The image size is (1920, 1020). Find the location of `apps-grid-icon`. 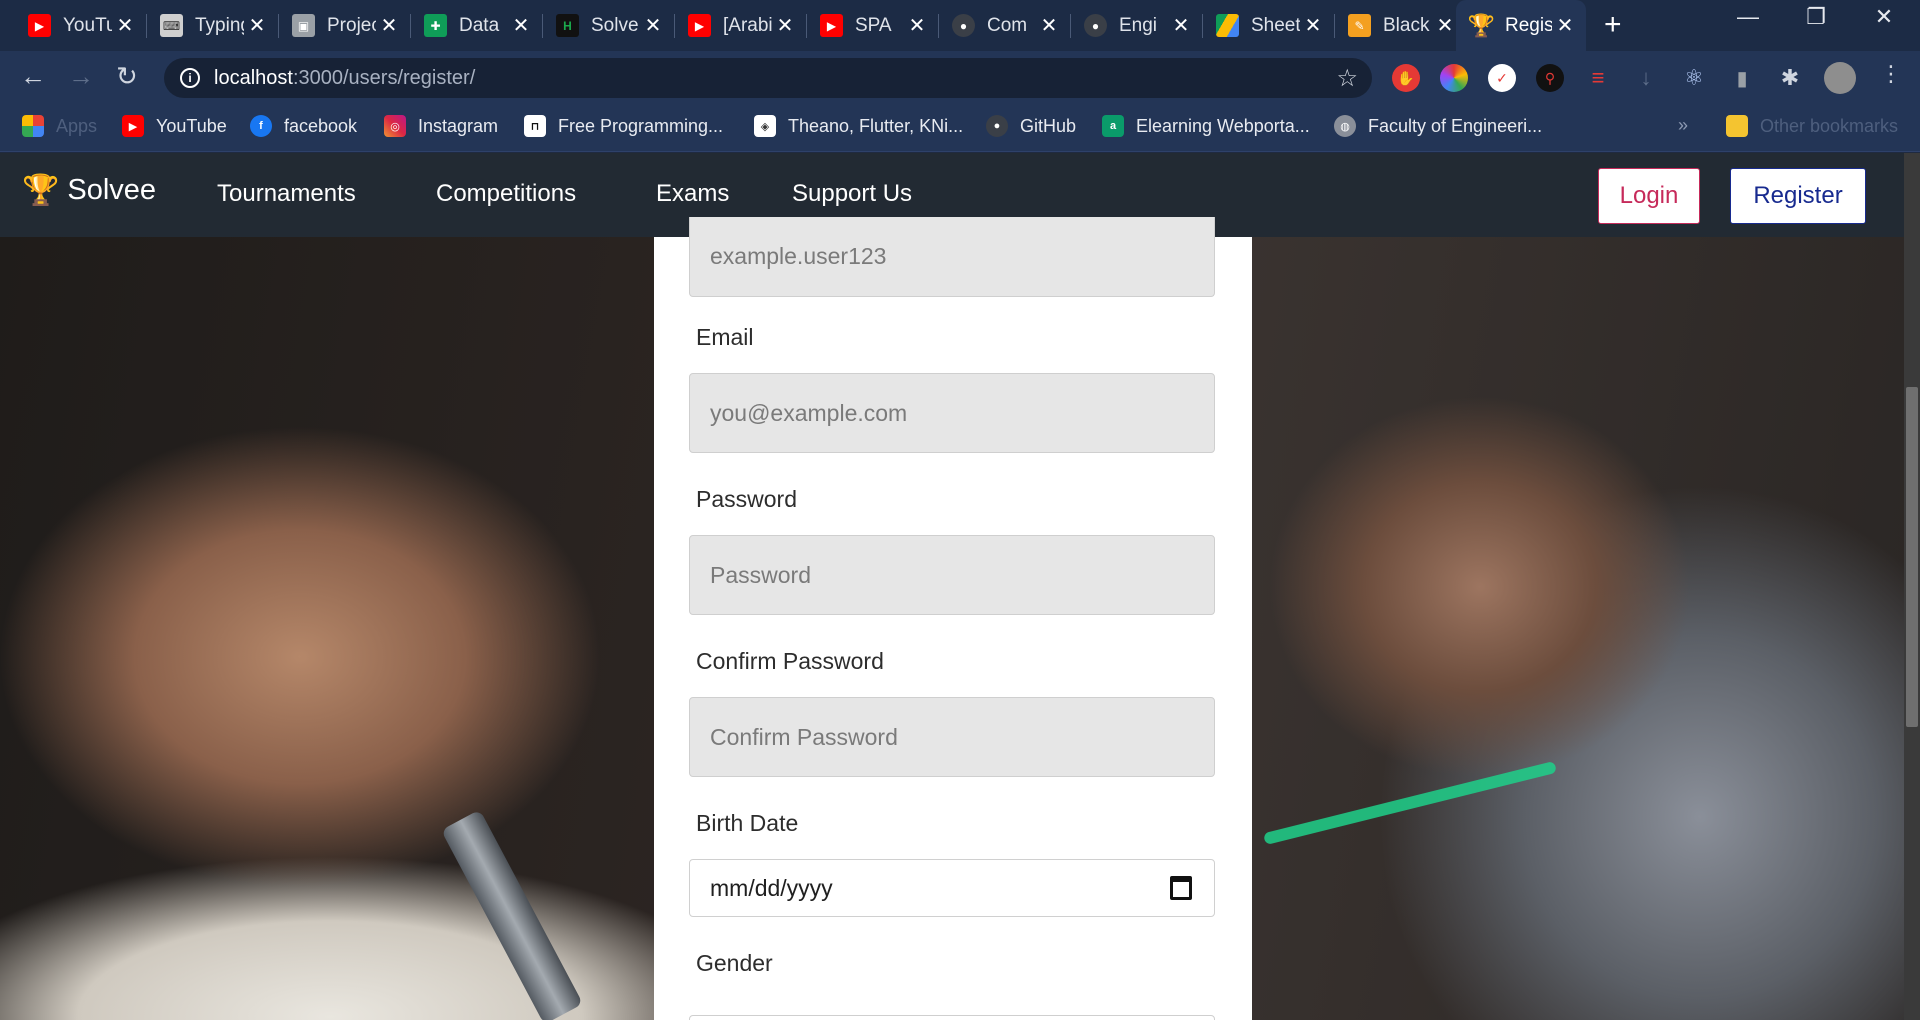

apps-grid-icon is located at coordinates (33, 126).